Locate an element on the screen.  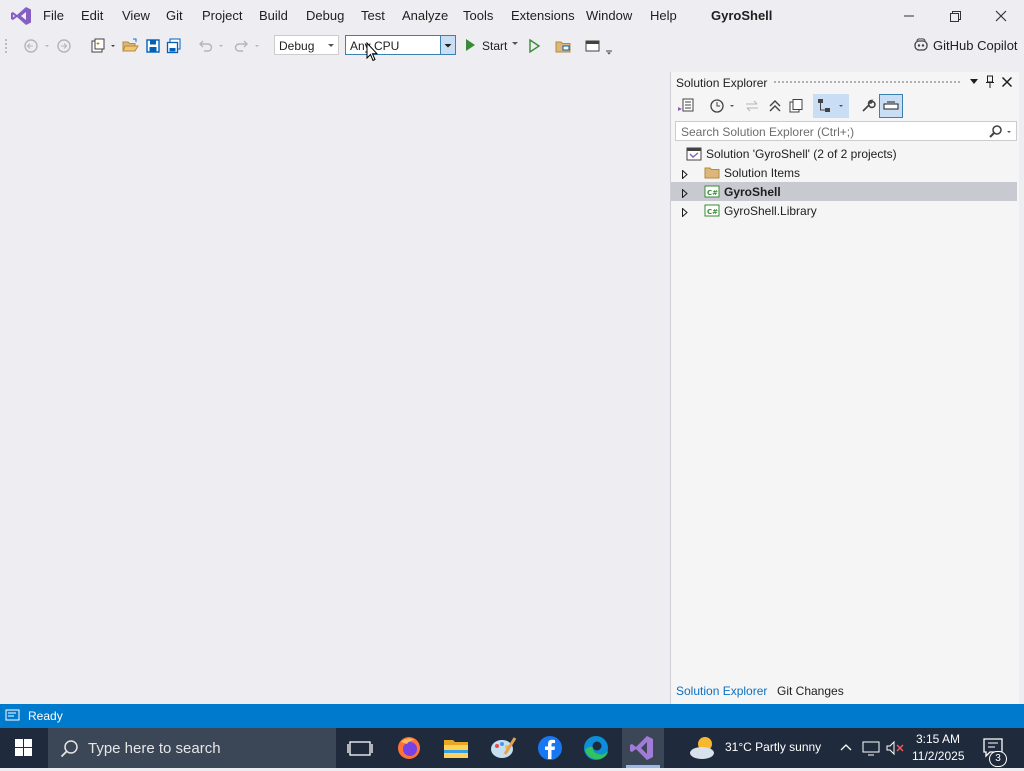
redo-icon is located at coordinates (247, 46).